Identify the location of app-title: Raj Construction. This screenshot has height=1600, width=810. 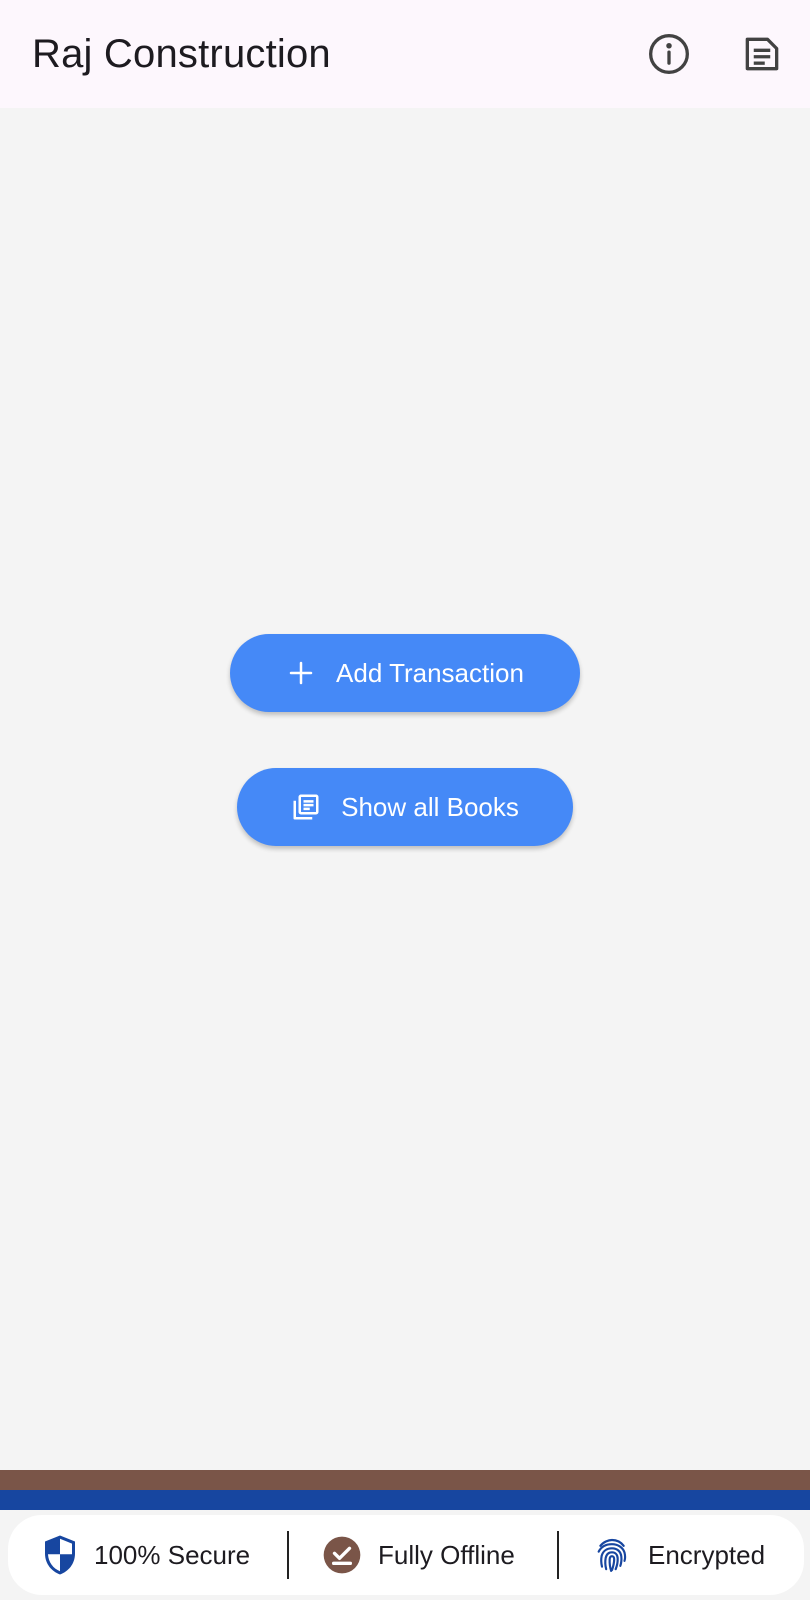
(181, 53).